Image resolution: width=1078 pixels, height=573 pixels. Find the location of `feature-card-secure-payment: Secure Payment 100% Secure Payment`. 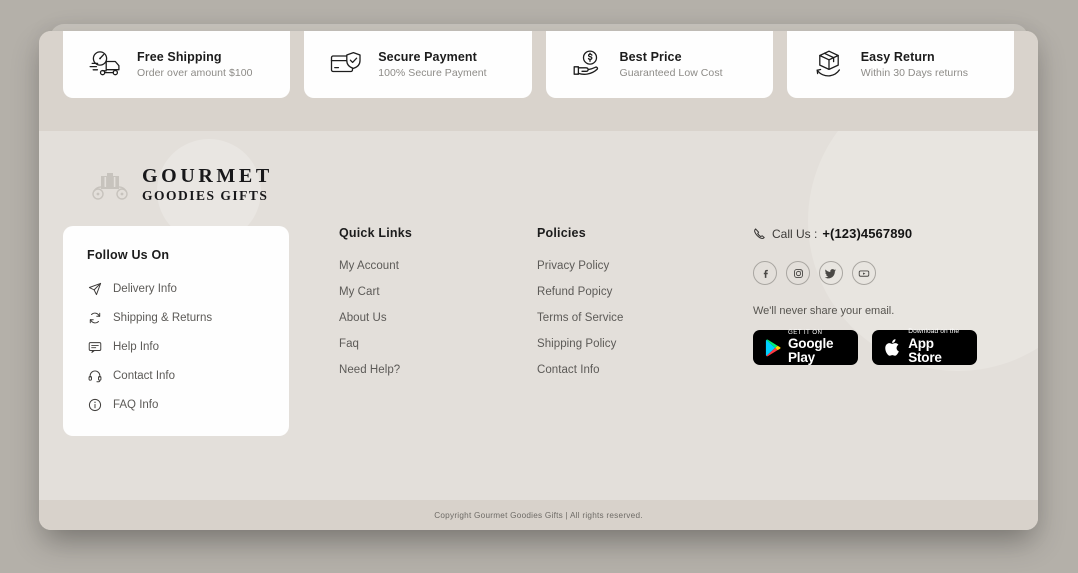

feature-card-secure-payment: Secure Payment 100% Secure Payment is located at coordinates (418, 64).